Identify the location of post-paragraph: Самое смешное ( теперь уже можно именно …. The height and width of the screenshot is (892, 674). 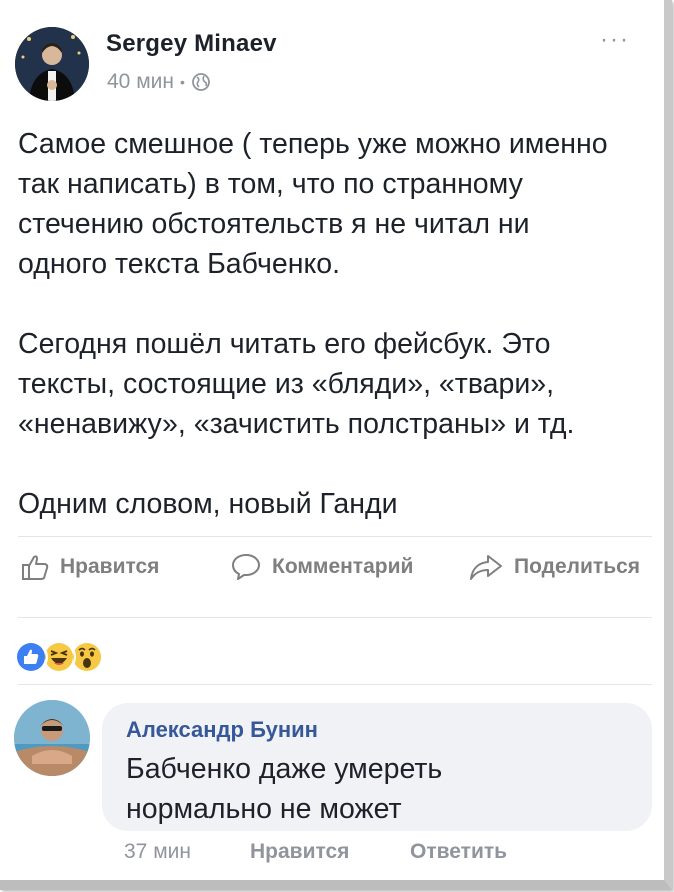
(313, 204).